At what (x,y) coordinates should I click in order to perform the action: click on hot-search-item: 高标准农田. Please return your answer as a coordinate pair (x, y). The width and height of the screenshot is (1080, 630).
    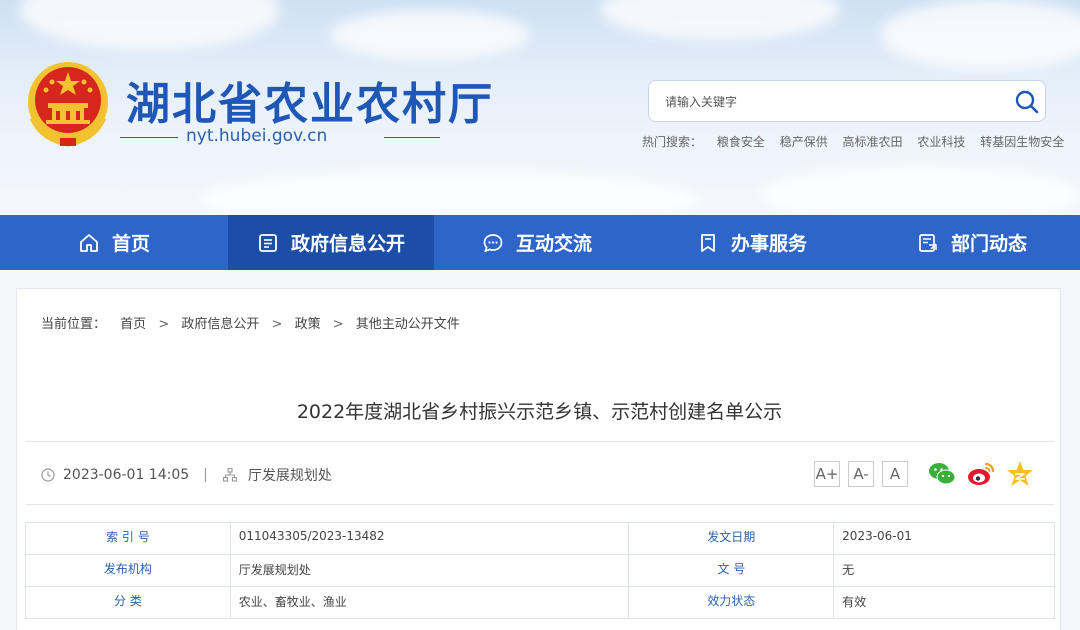
    Looking at the image, I should click on (873, 142).